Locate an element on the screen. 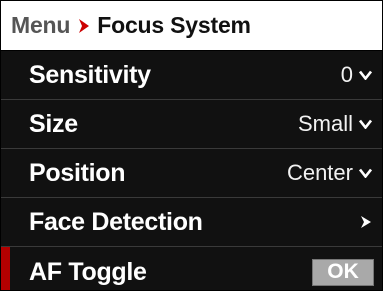 The image size is (388, 295). menu-item-label: Face Detection is located at coordinates (116, 221).